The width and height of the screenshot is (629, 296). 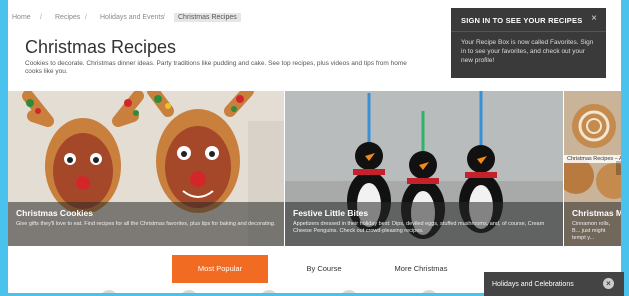 What do you see at coordinates (618, 168) in the screenshot?
I see `carousel-next-arrow` at bounding box center [618, 168].